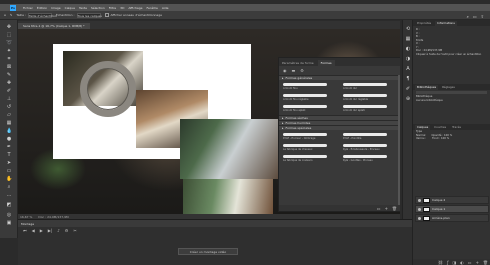  Describe the element at coordinates (74, 230) in the screenshot. I see `cut-icon: ✂` at that location.